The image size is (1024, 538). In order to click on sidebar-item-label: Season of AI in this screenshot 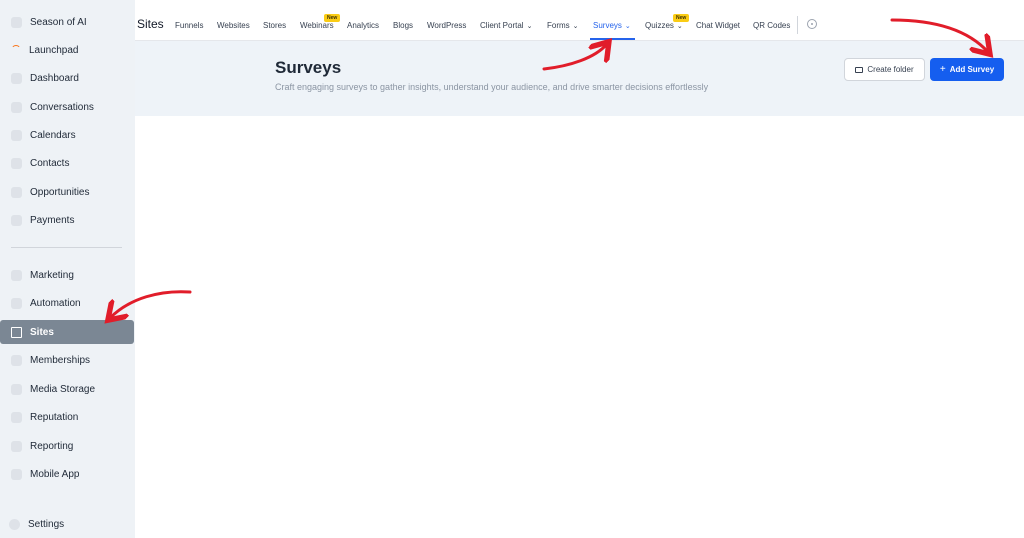, I will do `click(58, 22)`.